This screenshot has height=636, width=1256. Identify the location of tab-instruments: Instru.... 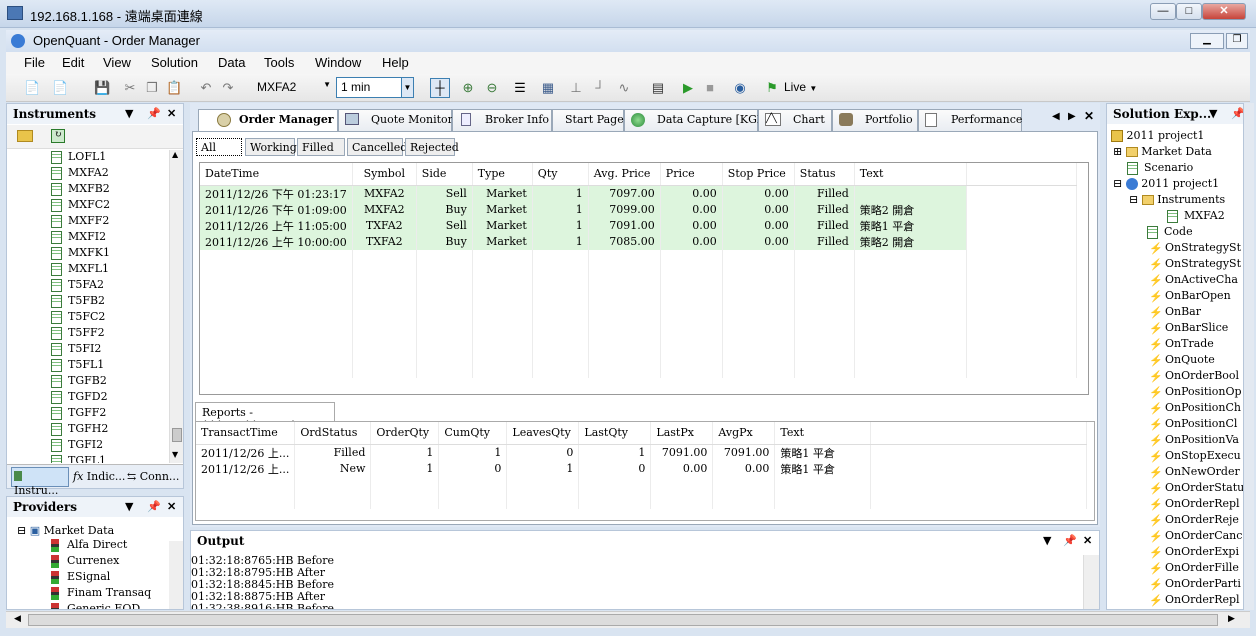
(40, 482).